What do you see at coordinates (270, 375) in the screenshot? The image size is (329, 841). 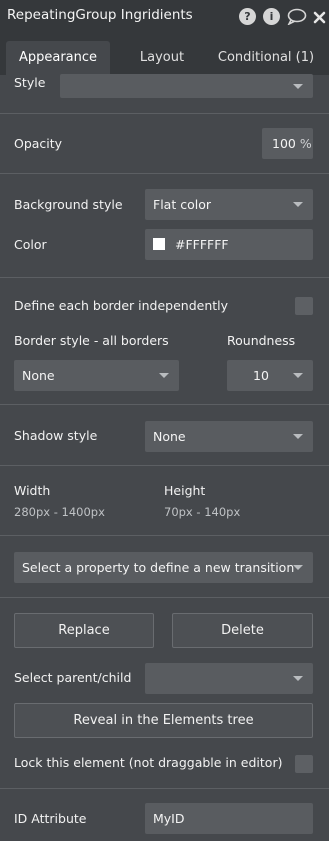 I see `roundness-dropdown: 10` at bounding box center [270, 375].